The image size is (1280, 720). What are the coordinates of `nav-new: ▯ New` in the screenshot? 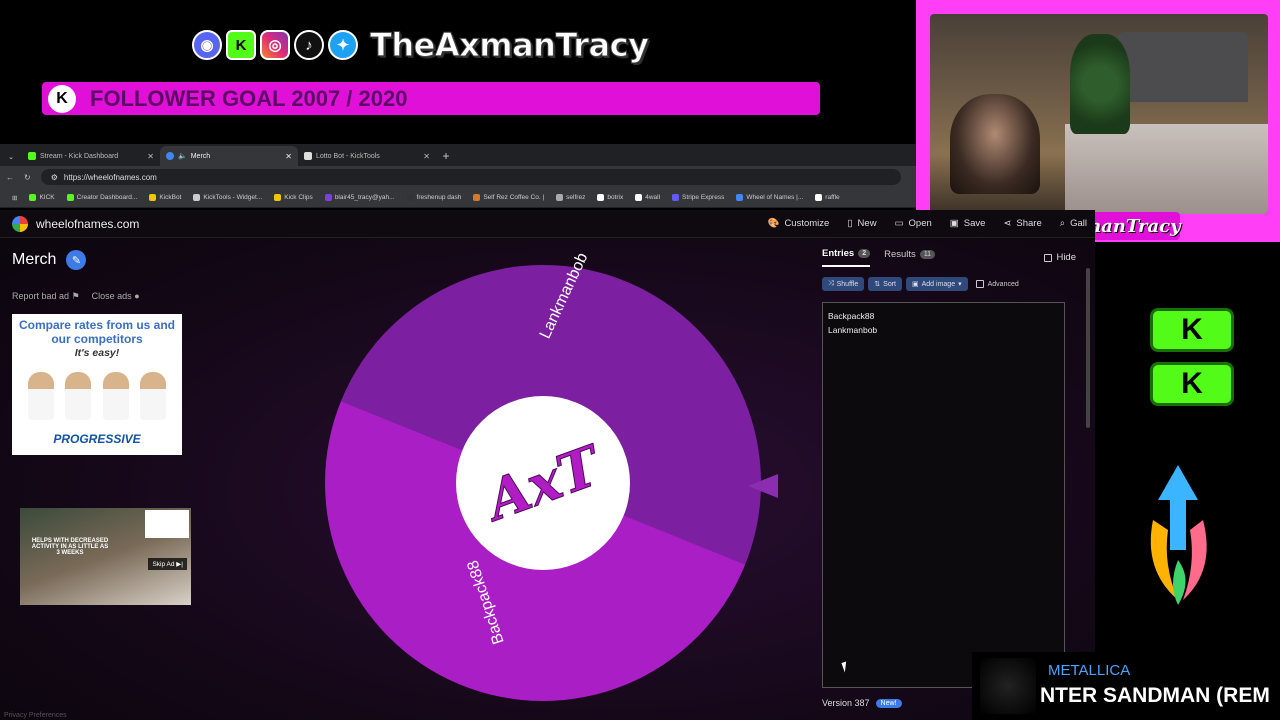 It's located at (861, 223).